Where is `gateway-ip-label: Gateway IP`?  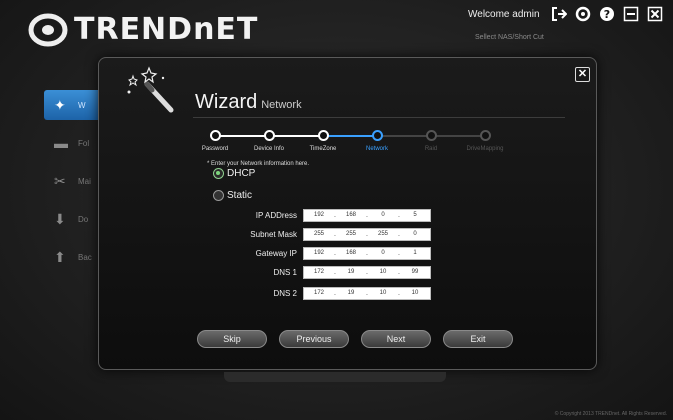 gateway-ip-label: Gateway IP is located at coordinates (276, 253).